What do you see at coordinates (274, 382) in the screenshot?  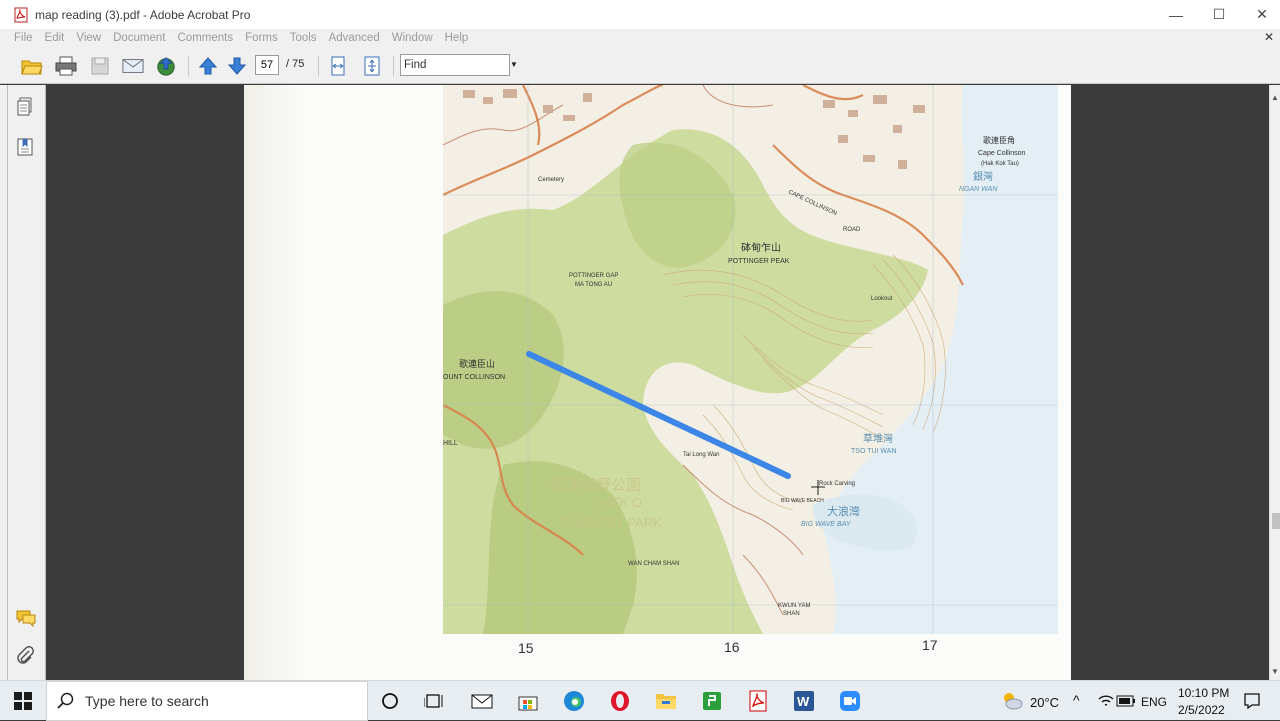 I see `page-scan-shadow` at bounding box center [274, 382].